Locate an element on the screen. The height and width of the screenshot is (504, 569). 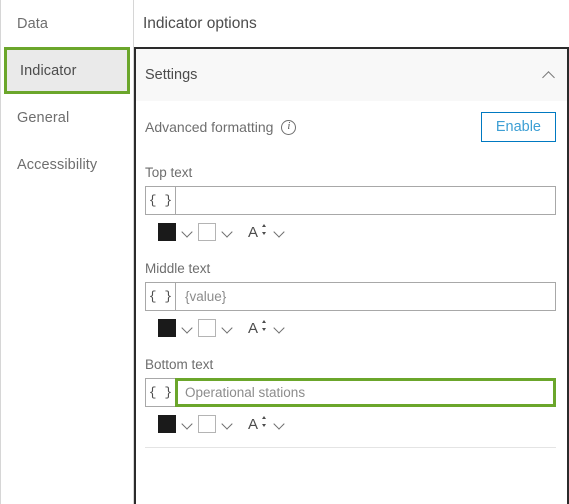
bottom-text-input-row: { } is located at coordinates (350, 392).